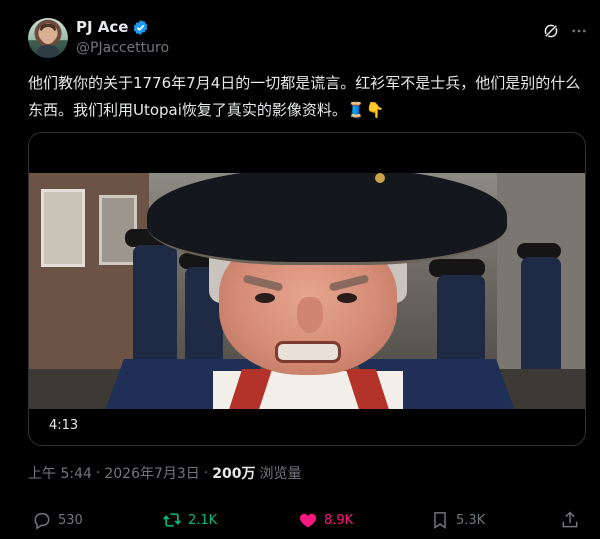 This screenshot has width=600, height=539. I want to click on avatar, so click(48, 38).